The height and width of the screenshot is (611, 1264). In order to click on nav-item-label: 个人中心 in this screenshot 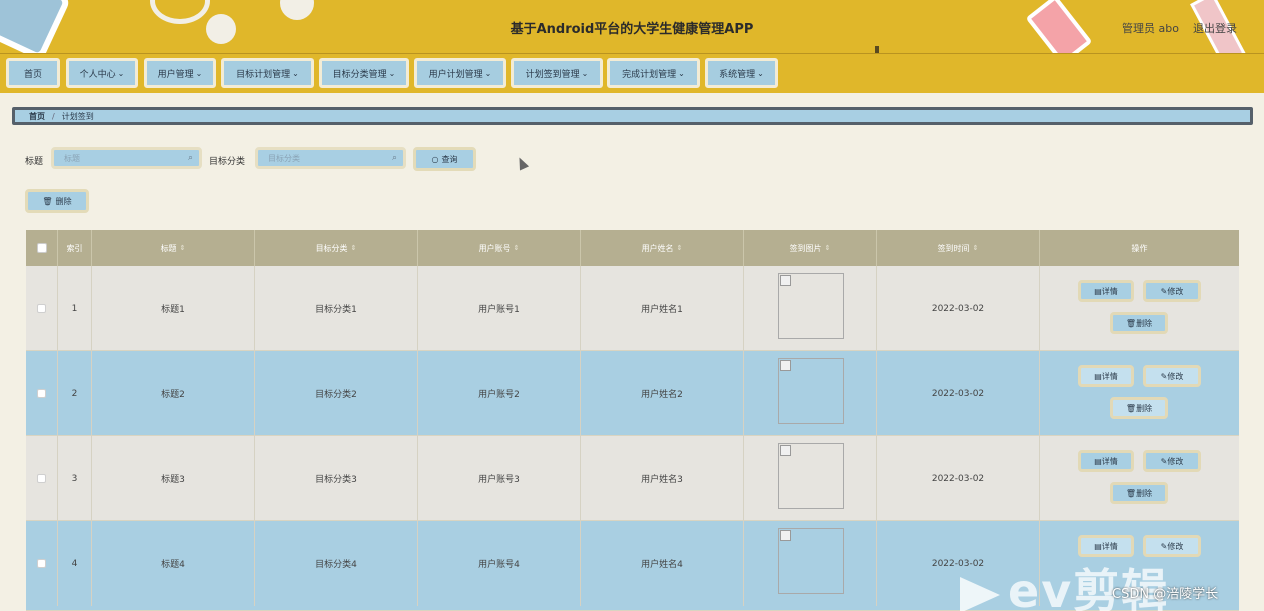, I will do `click(97, 74)`.